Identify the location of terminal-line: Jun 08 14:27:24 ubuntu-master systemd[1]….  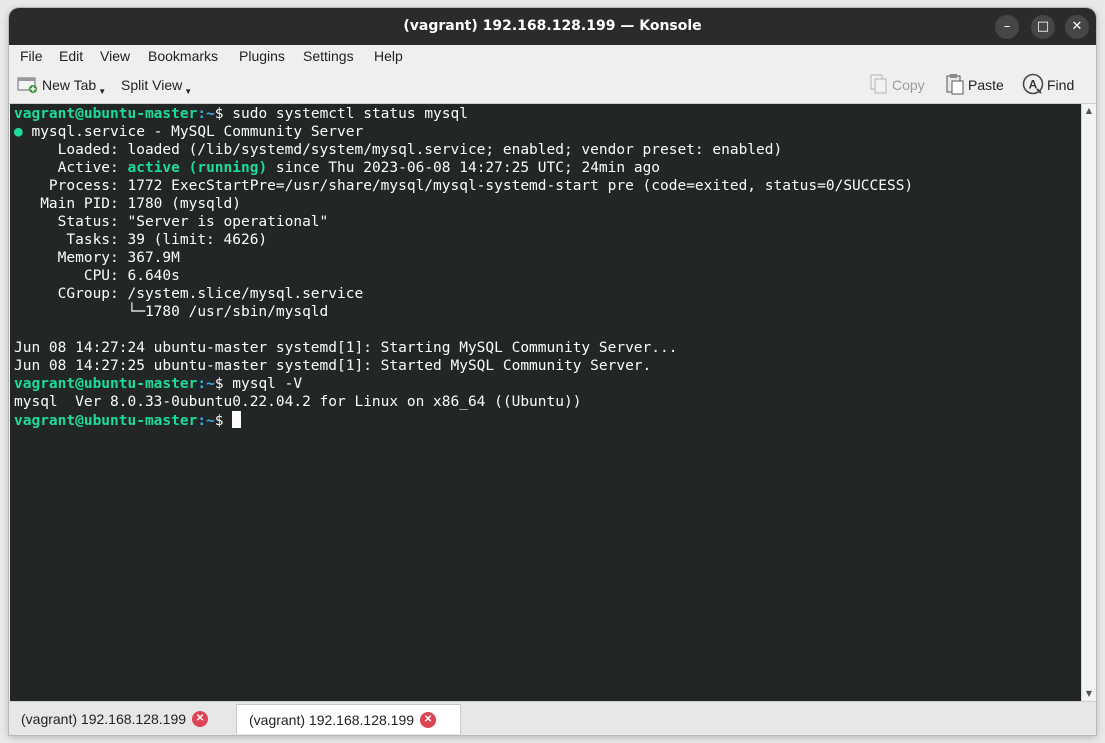
(346, 348).